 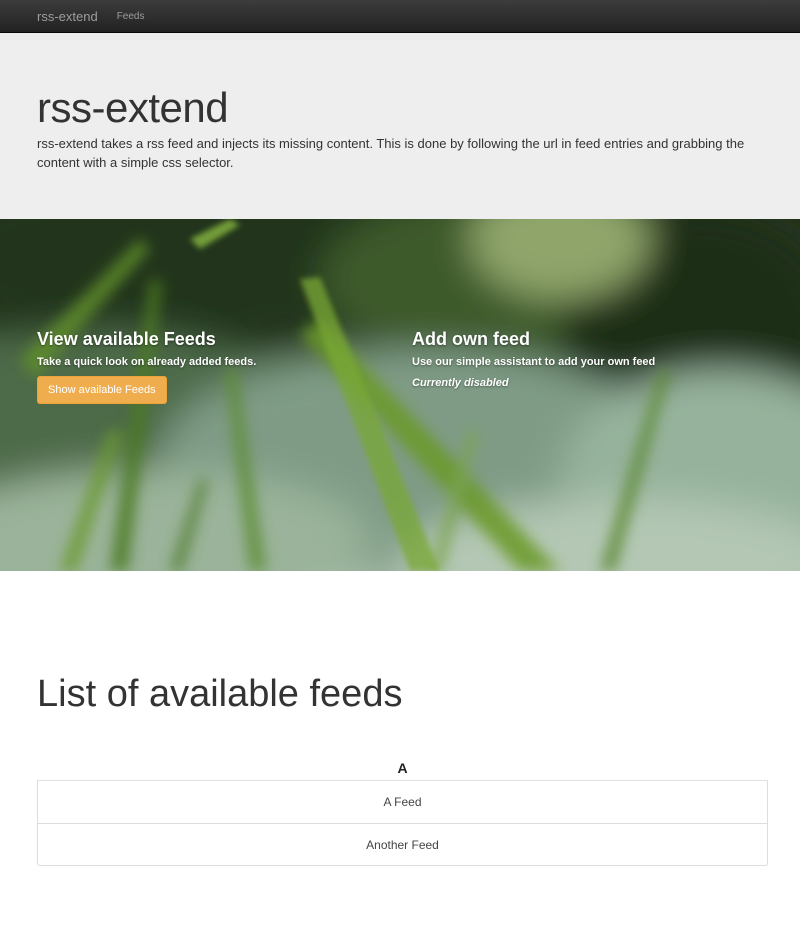 I want to click on group-header-letter: A, so click(x=402, y=769).